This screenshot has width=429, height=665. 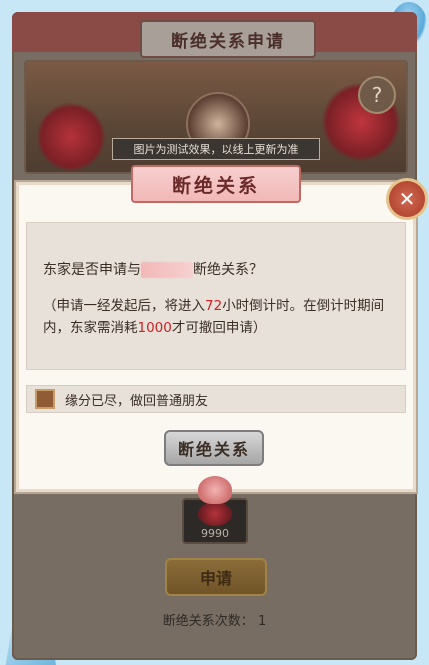 I want to click on question-suffix: 断绝关系？, so click(x=228, y=270).